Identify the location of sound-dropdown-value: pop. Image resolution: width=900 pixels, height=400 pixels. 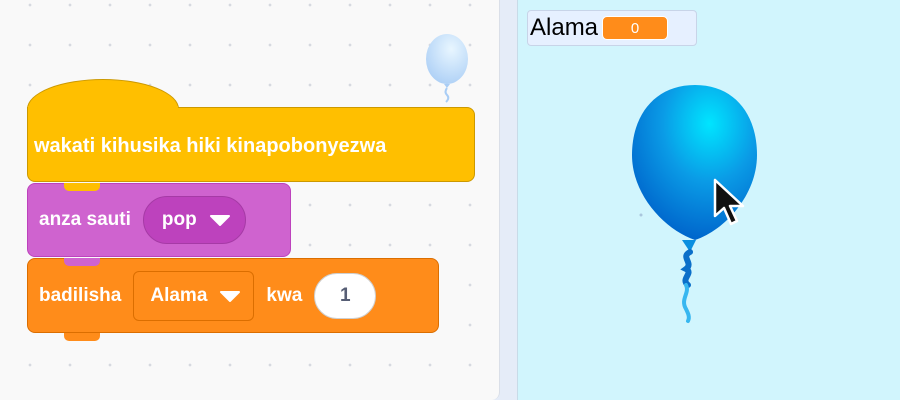
(179, 219).